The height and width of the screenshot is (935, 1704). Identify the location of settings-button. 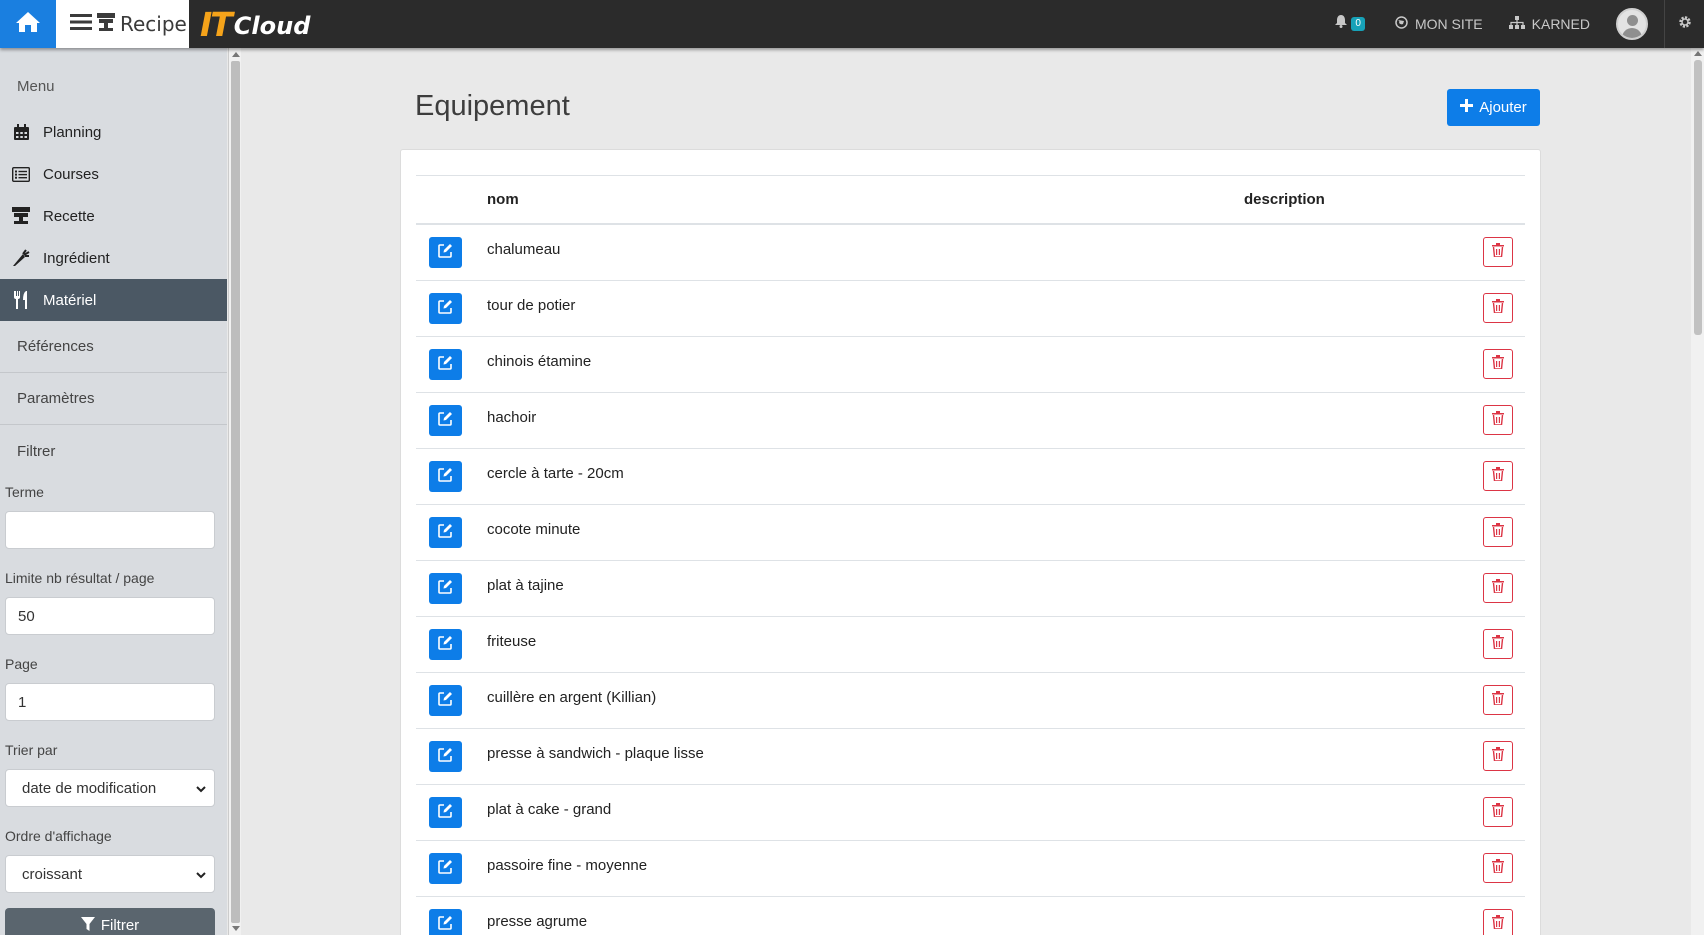
(1684, 24).